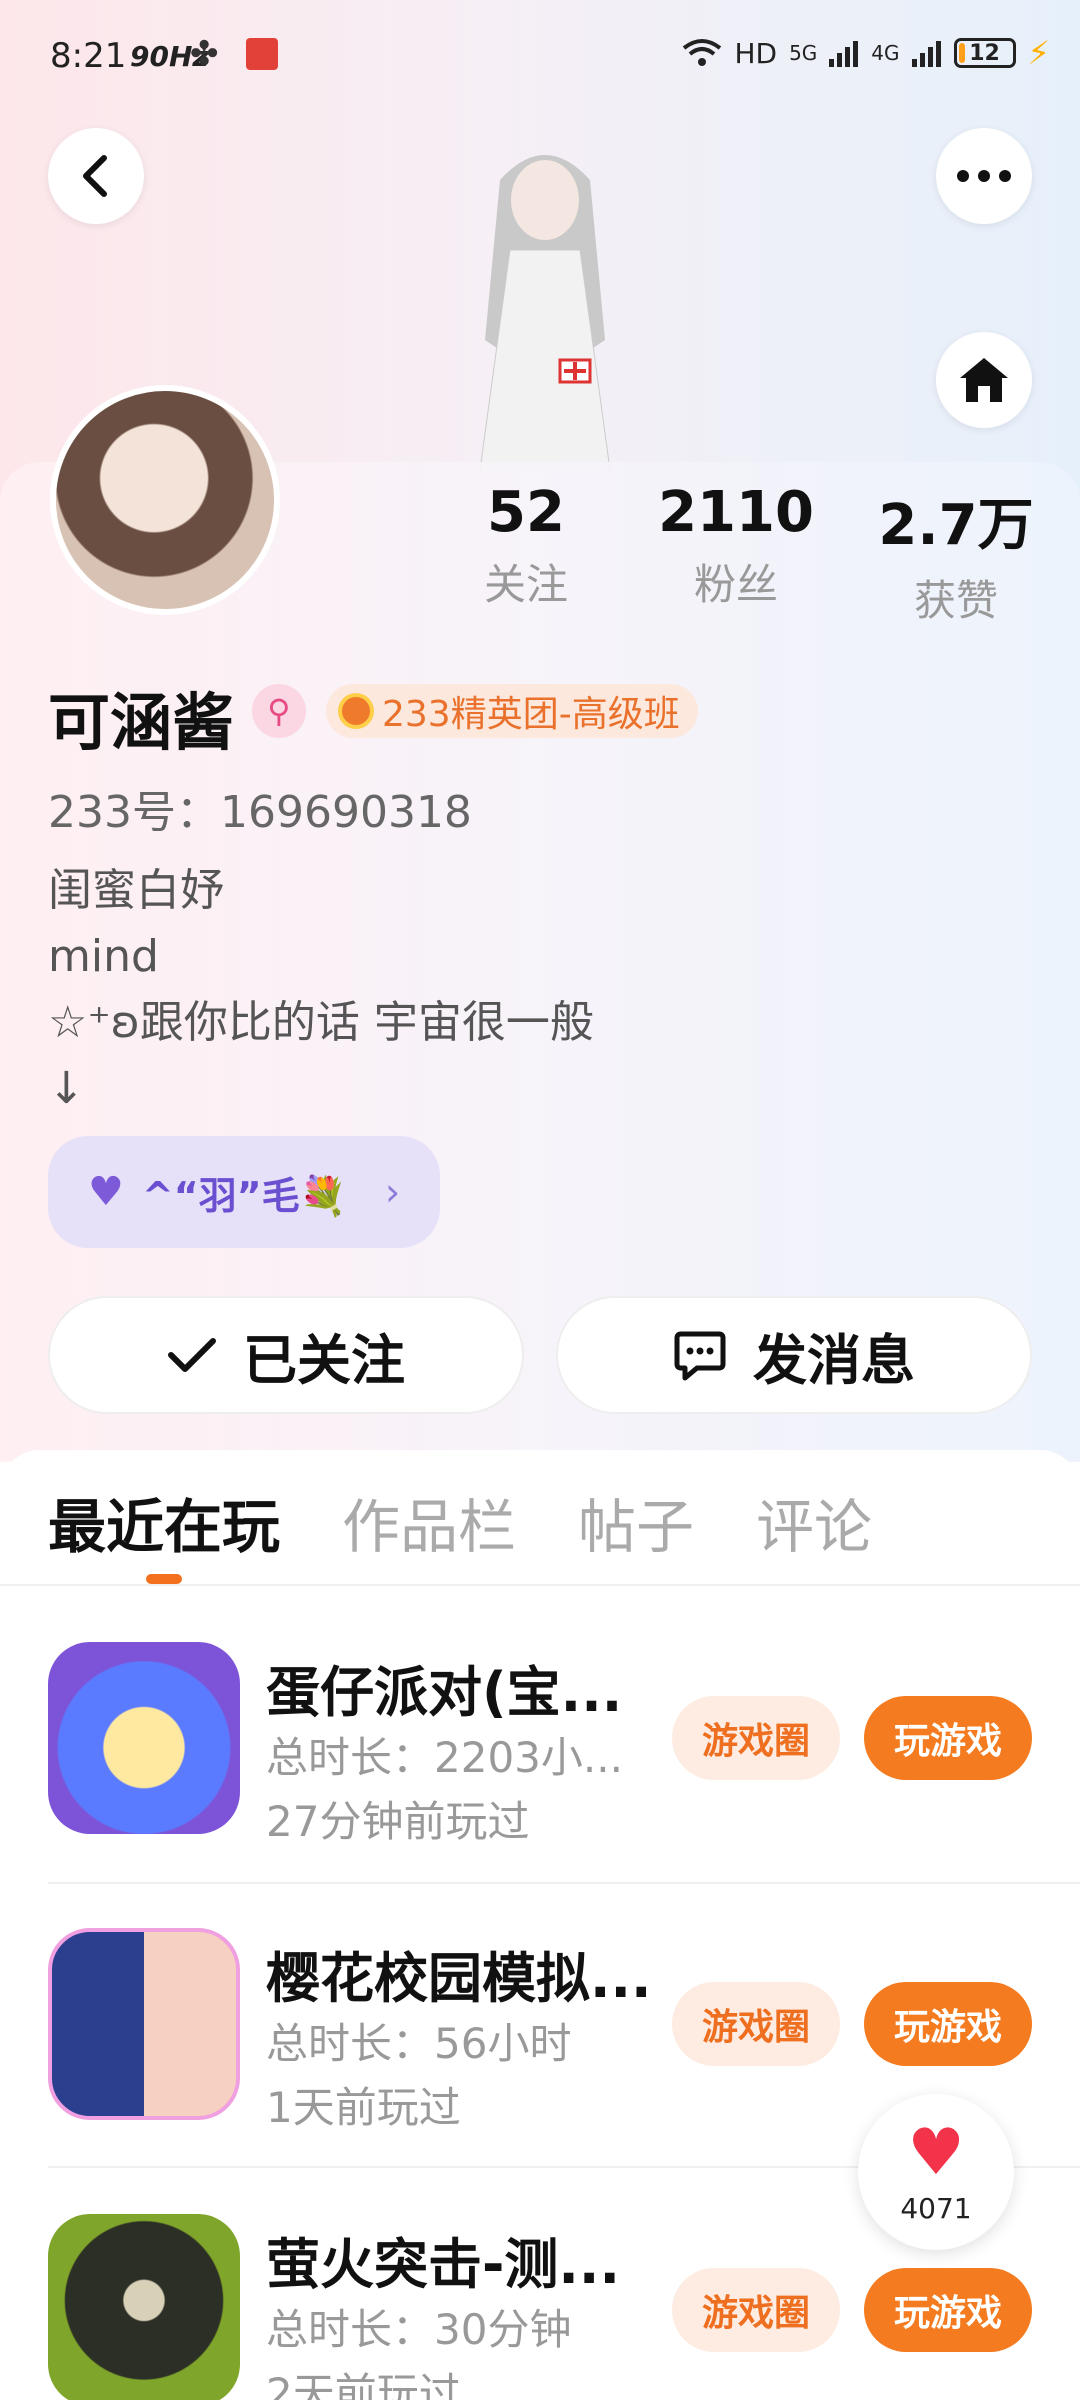 The image size is (1080, 2400). Describe the element at coordinates (756, 53) in the screenshot. I see `network-label: HD` at that location.